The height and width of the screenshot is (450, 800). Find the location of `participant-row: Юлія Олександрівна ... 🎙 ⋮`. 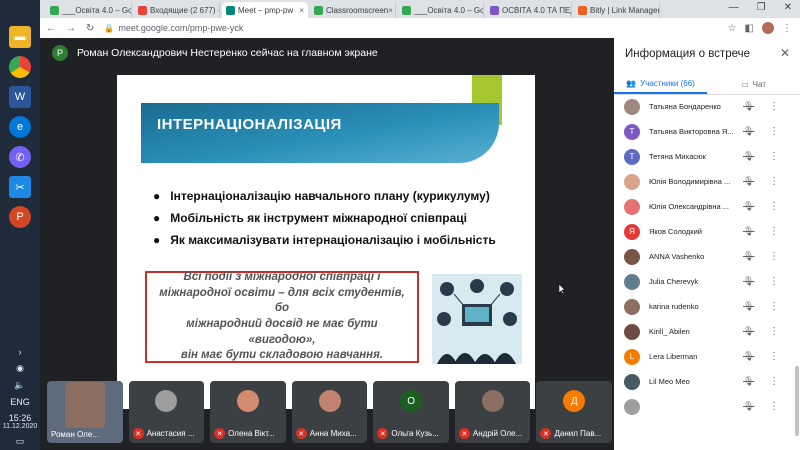

participant-row: Юлія Олександрівна ... 🎙 ⋮ is located at coordinates (707, 206).